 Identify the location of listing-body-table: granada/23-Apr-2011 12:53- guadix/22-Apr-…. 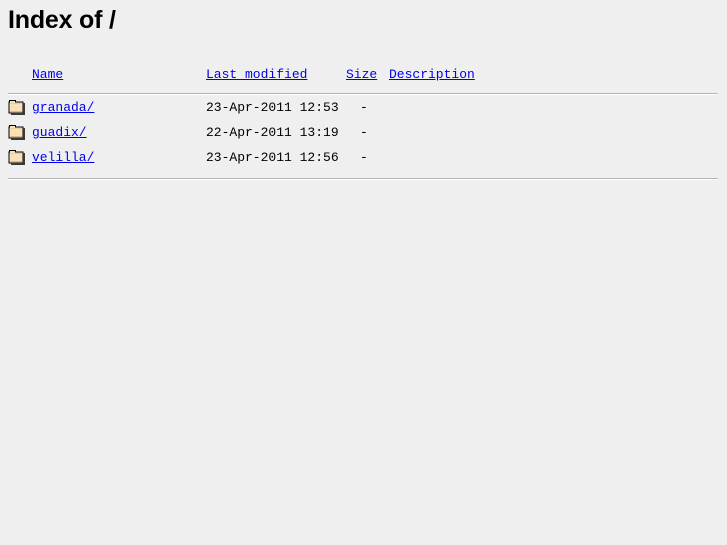
(363, 132).